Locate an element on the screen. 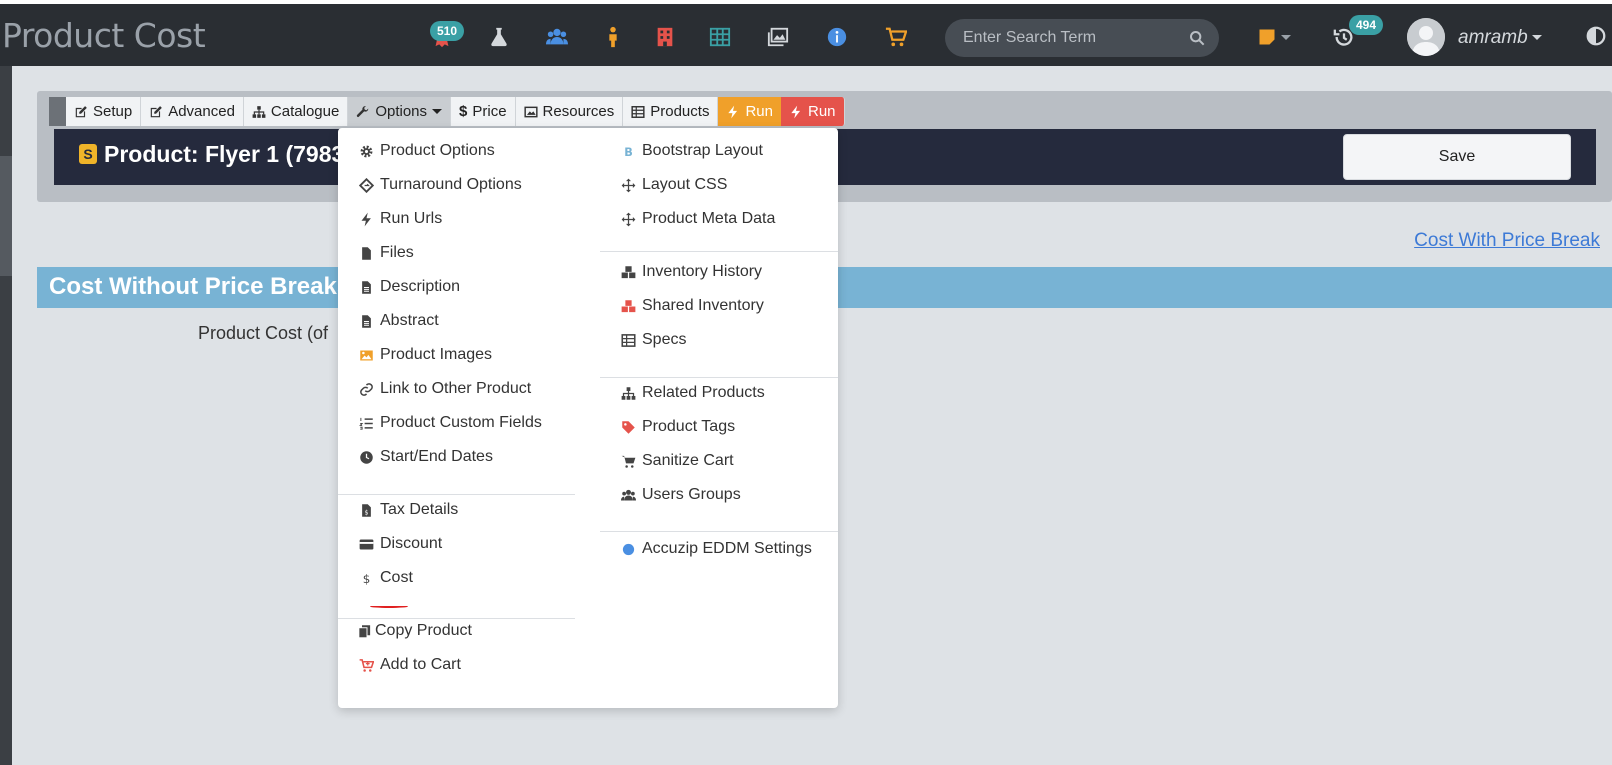 The image size is (1612, 765). contrast-icon is located at coordinates (1596, 36).